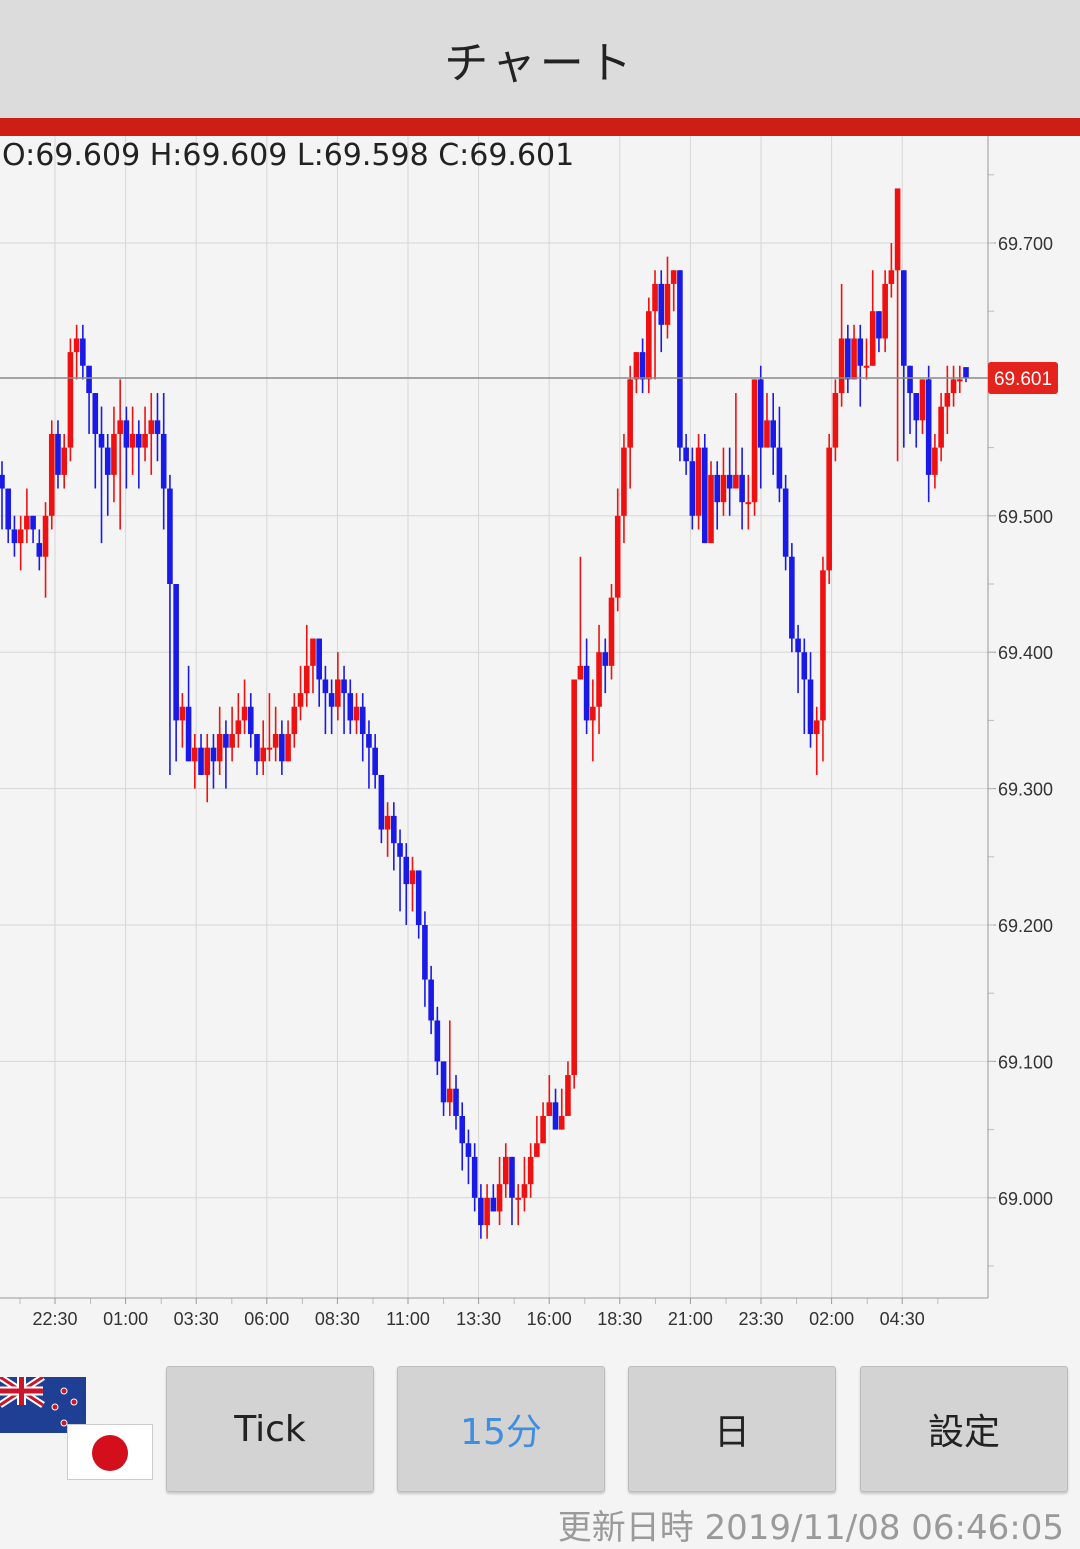 Image resolution: width=1080 pixels, height=1549 pixels. What do you see at coordinates (732, 1429) in the screenshot?
I see `tab-day: 日` at bounding box center [732, 1429].